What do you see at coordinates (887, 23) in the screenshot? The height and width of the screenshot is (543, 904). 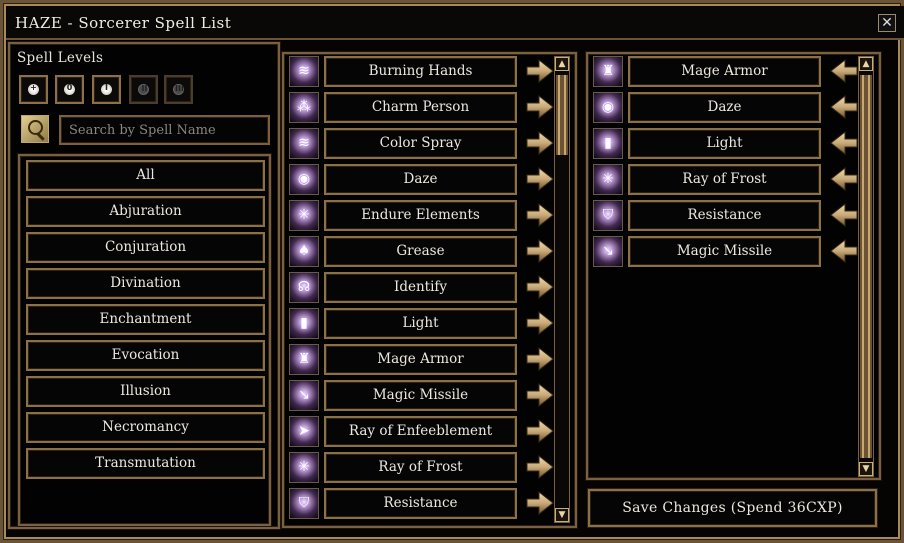 I see `close-button: ✕` at bounding box center [887, 23].